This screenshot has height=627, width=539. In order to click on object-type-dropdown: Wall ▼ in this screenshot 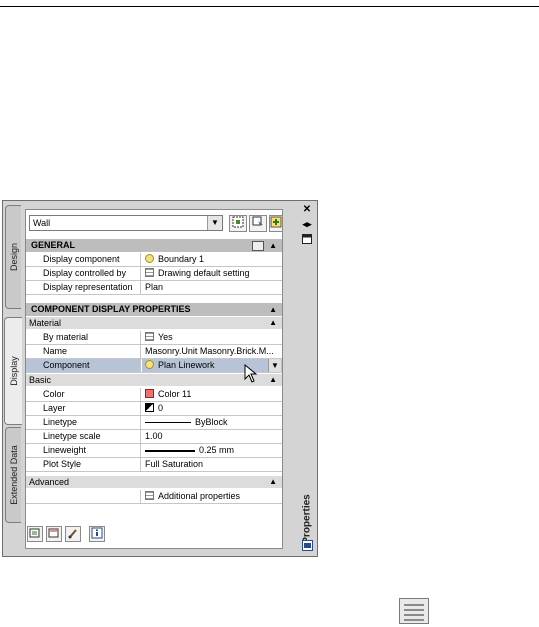, I will do `click(126, 223)`.